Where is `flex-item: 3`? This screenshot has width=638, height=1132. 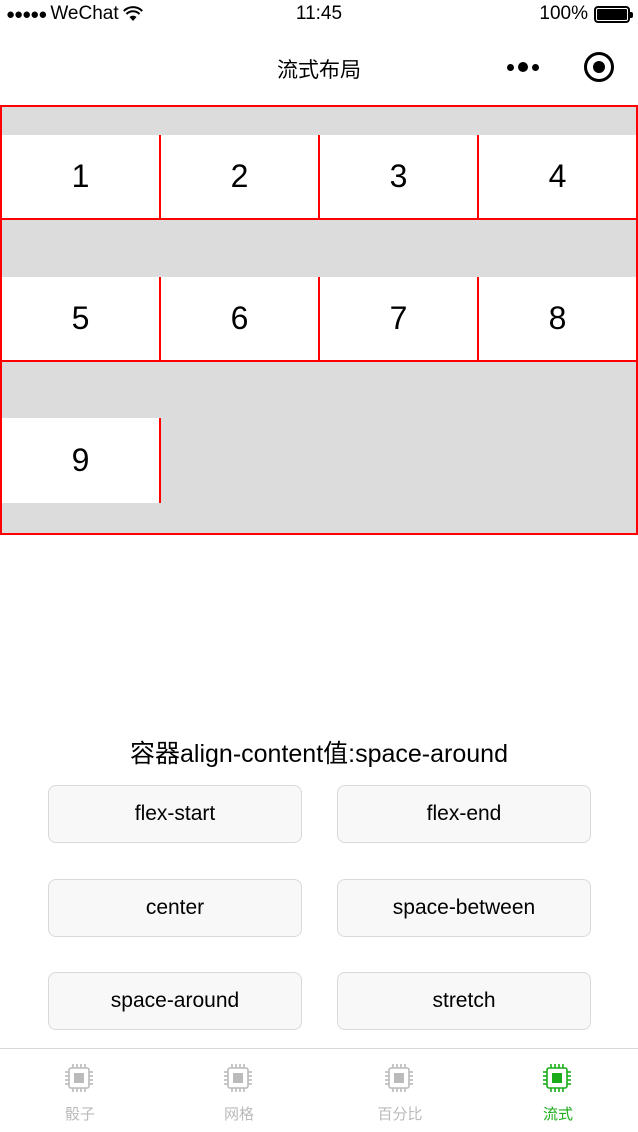 flex-item: 3 is located at coordinates (399, 177).